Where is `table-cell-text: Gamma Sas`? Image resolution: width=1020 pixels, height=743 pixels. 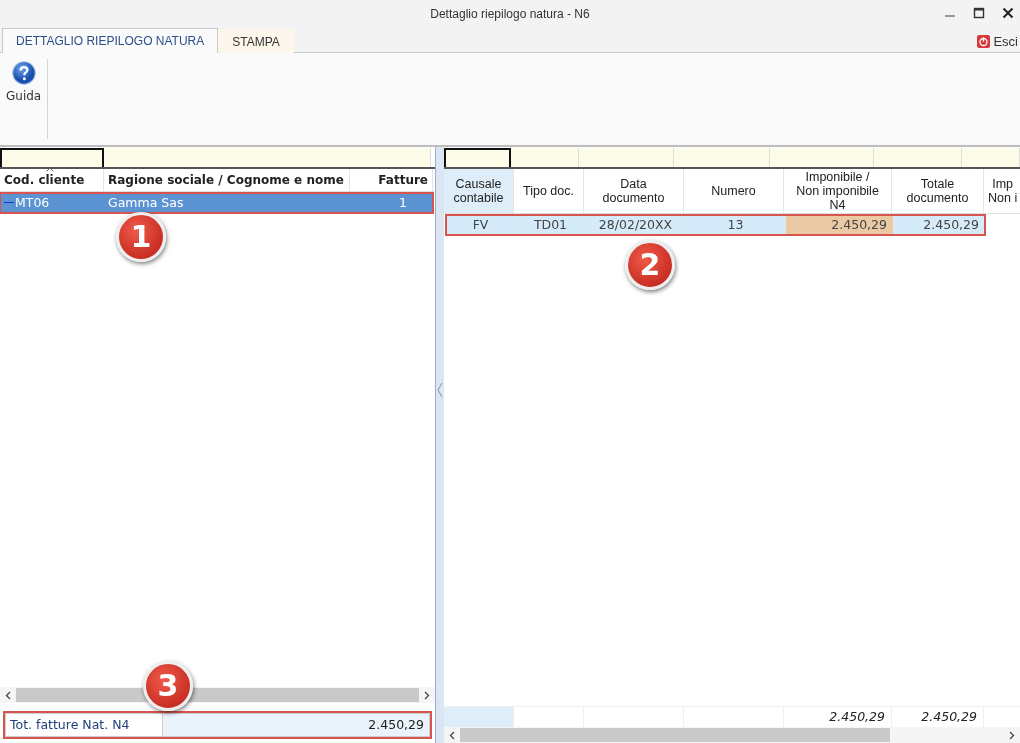
table-cell-text: Gamma Sas is located at coordinates (146, 203).